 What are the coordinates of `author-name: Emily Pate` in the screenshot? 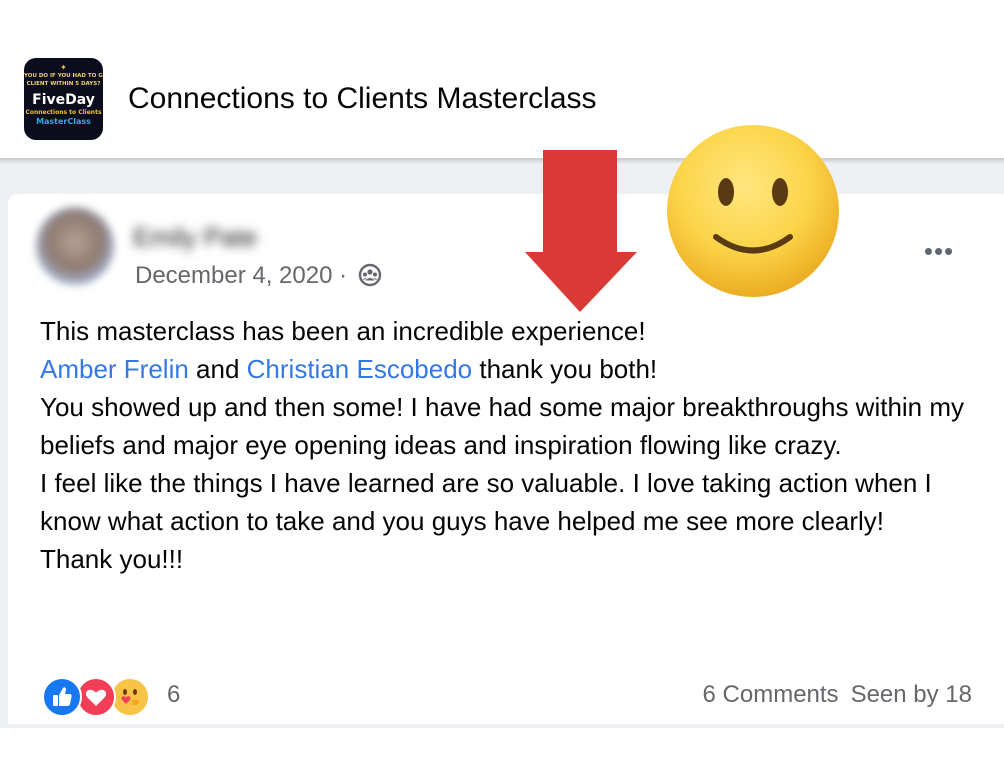 It's located at (195, 237).